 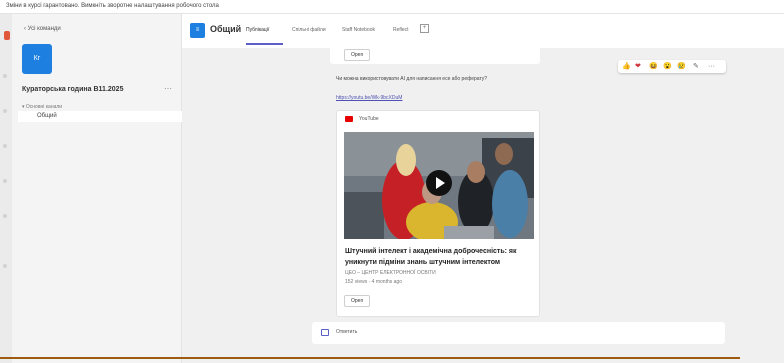 I want to click on channel-icon: ≡, so click(x=197, y=30).